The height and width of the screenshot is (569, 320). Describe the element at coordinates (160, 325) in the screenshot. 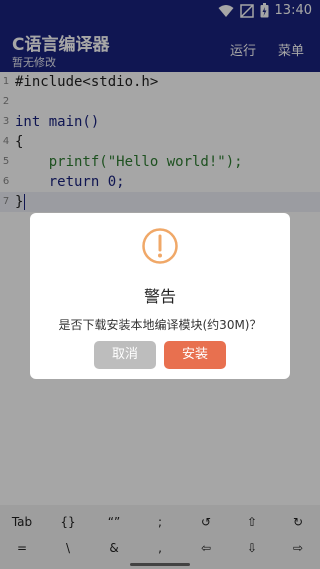

I see `dialog-message: 是否下载安装本地编译模块(约30M)？` at that location.